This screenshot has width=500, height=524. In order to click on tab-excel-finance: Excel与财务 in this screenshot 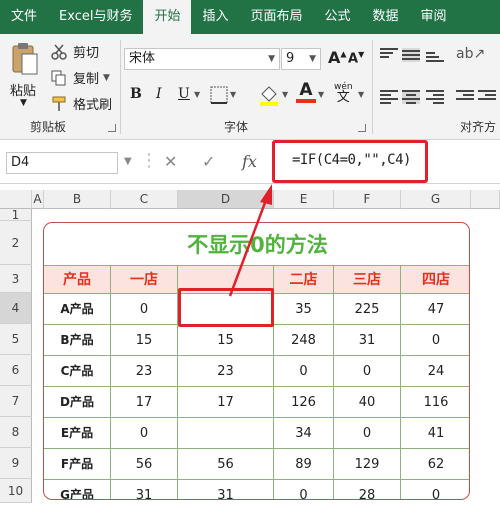, I will do `click(95, 17)`.